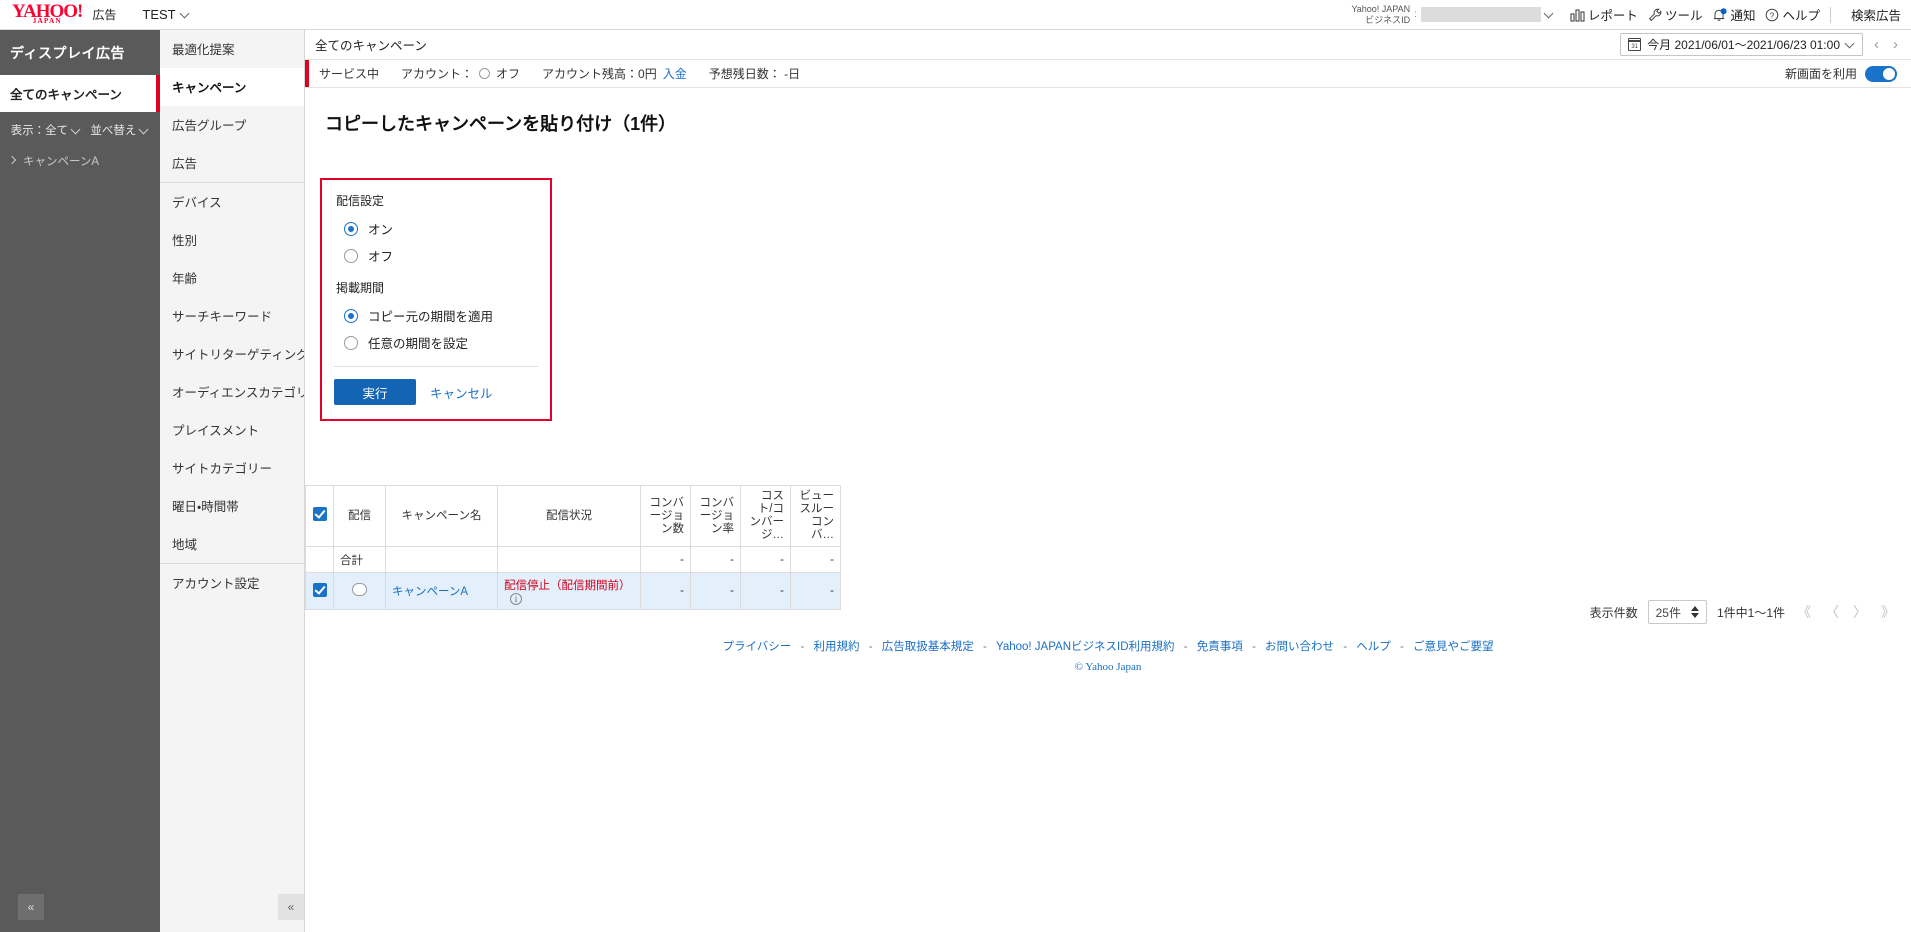  I want to click on footer-link-ad-rules: 広告取扱基本規定, so click(928, 647).